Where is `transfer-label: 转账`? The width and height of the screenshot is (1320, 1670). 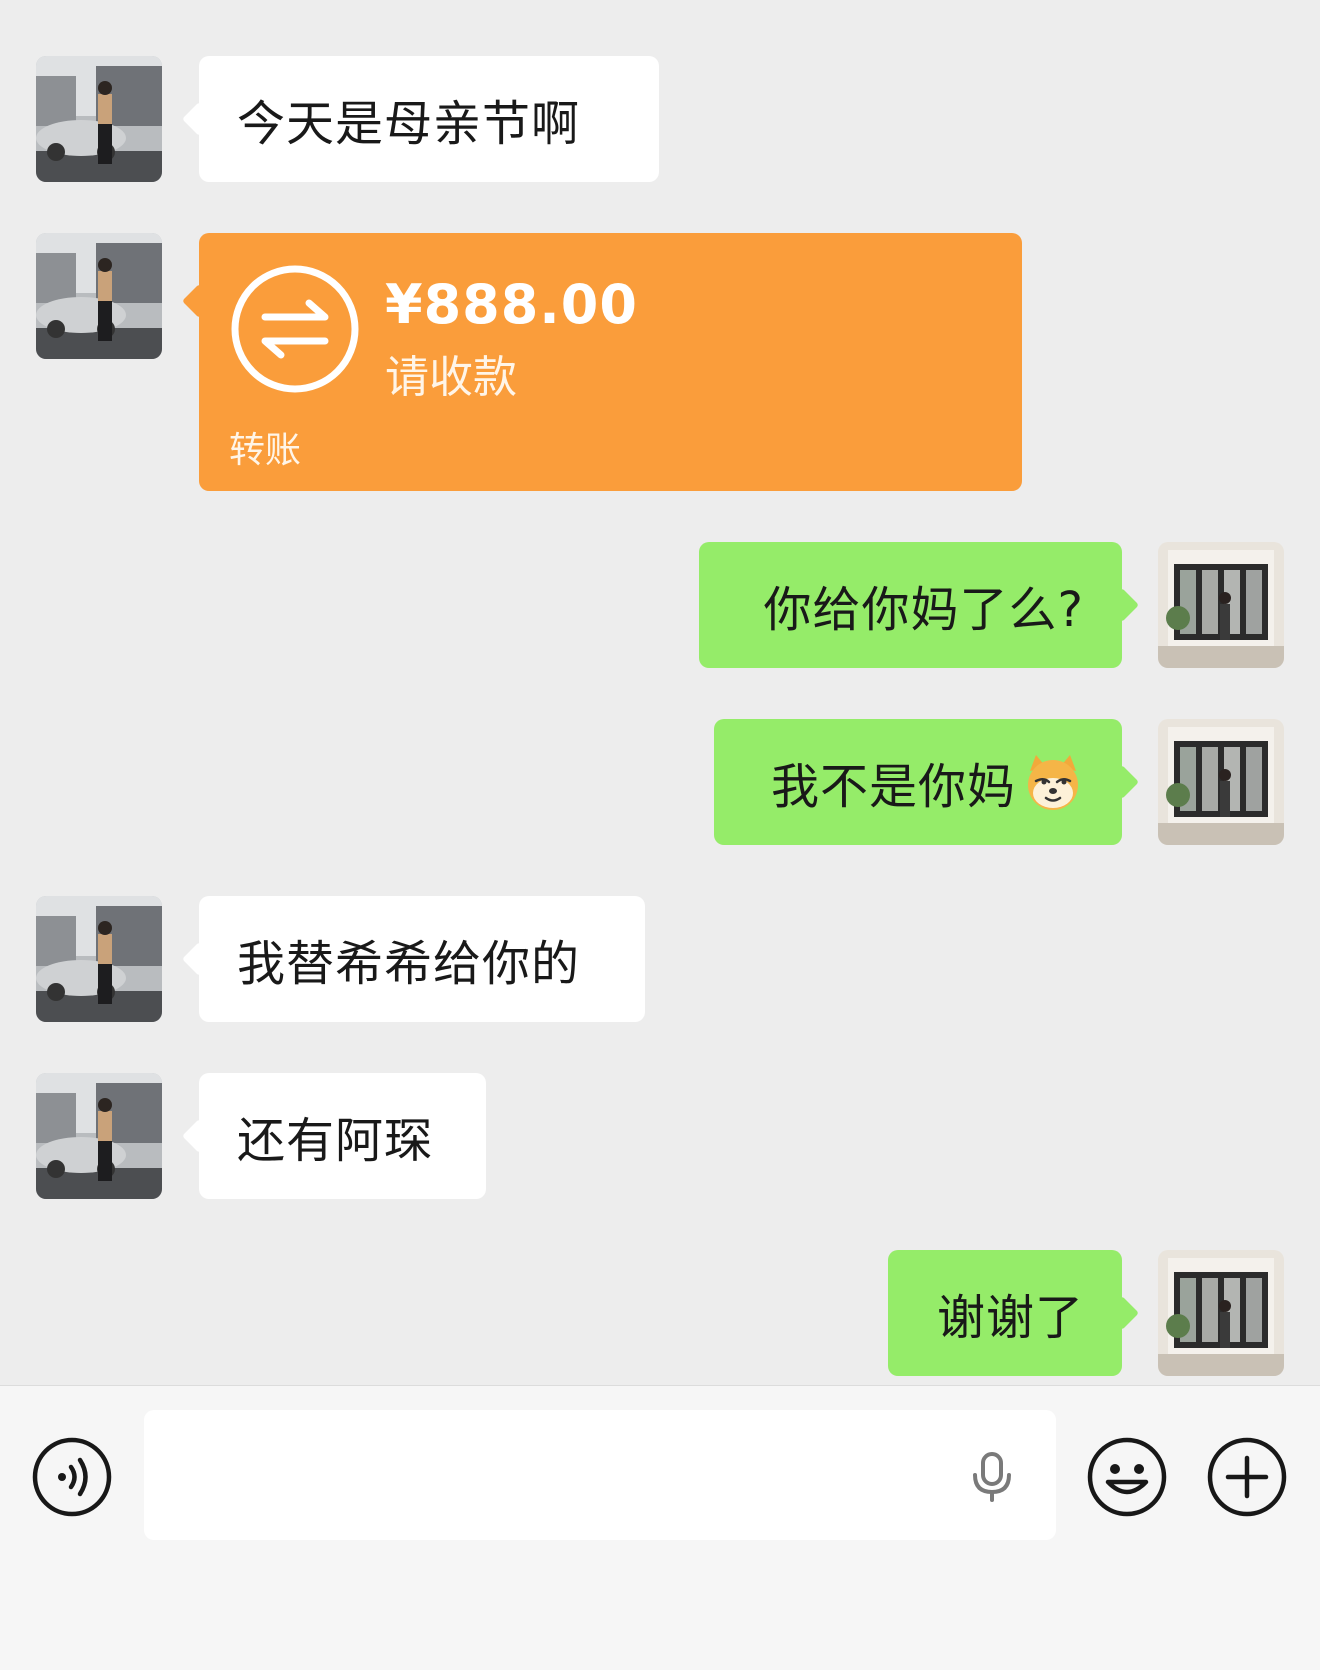 transfer-label: 转账 is located at coordinates (265, 450).